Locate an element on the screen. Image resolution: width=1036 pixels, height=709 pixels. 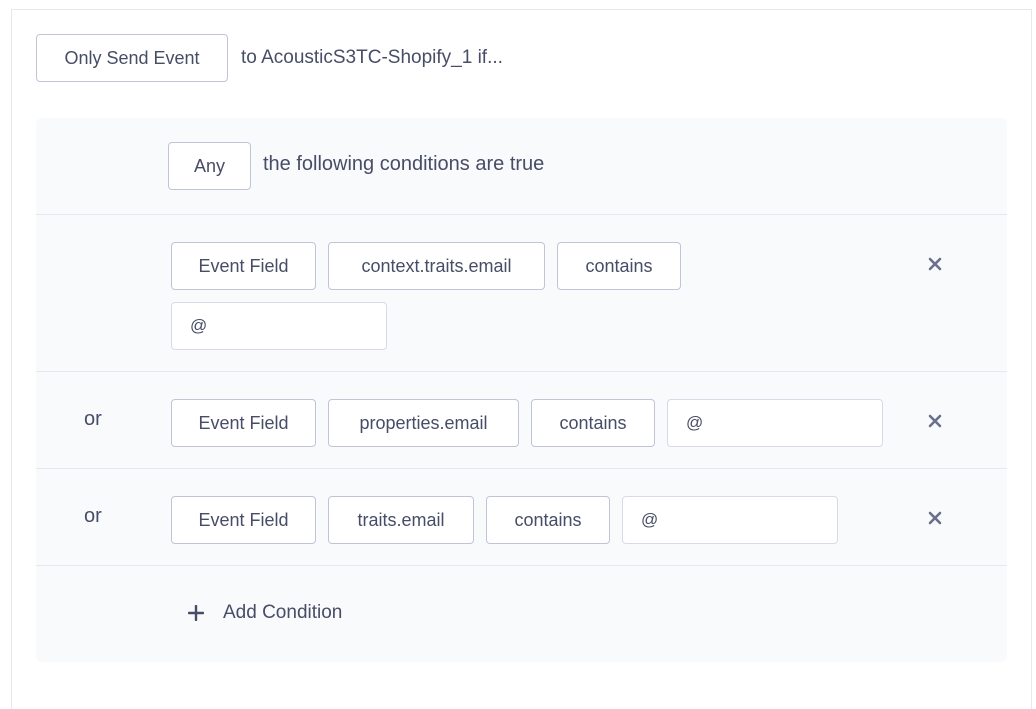
condition-fields: Event Field properties.email contains is located at coordinates (527, 423).